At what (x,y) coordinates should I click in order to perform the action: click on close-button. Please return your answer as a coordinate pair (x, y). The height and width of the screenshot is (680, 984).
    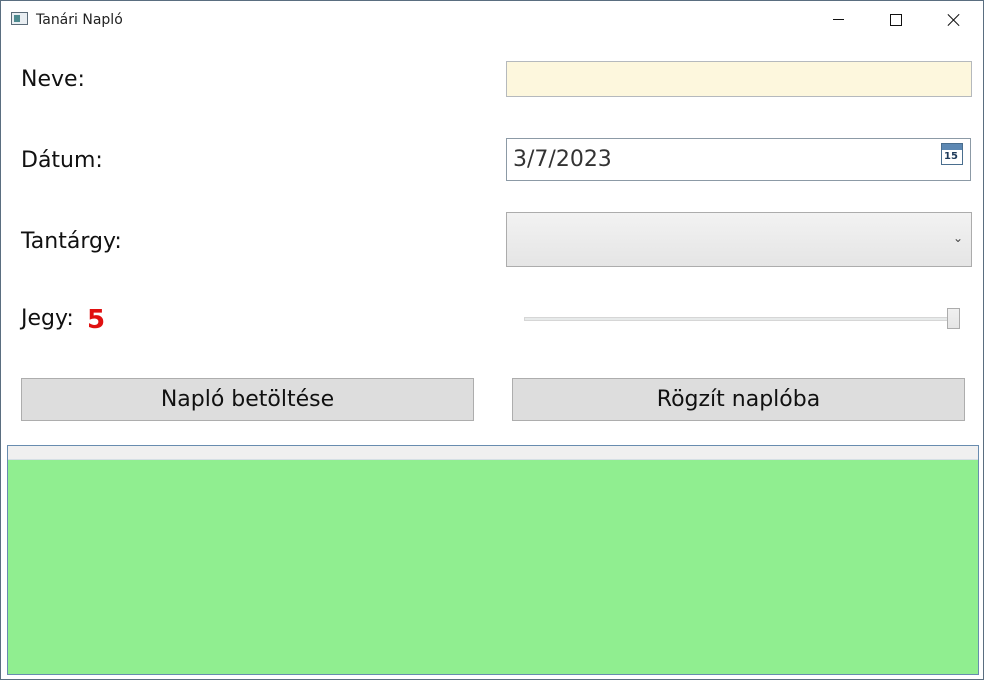
    Looking at the image, I should click on (954, 19).